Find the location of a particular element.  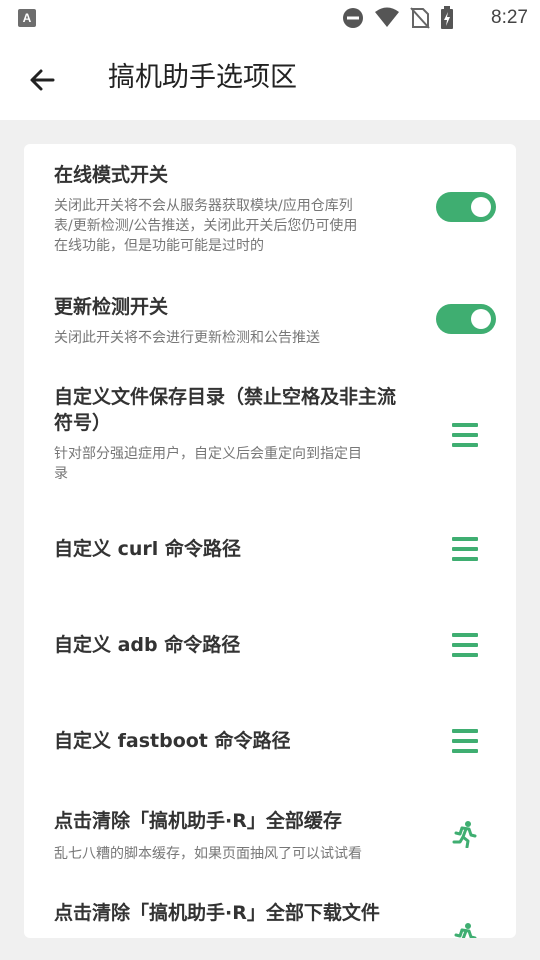

dnd-icon is located at coordinates (353, 18).